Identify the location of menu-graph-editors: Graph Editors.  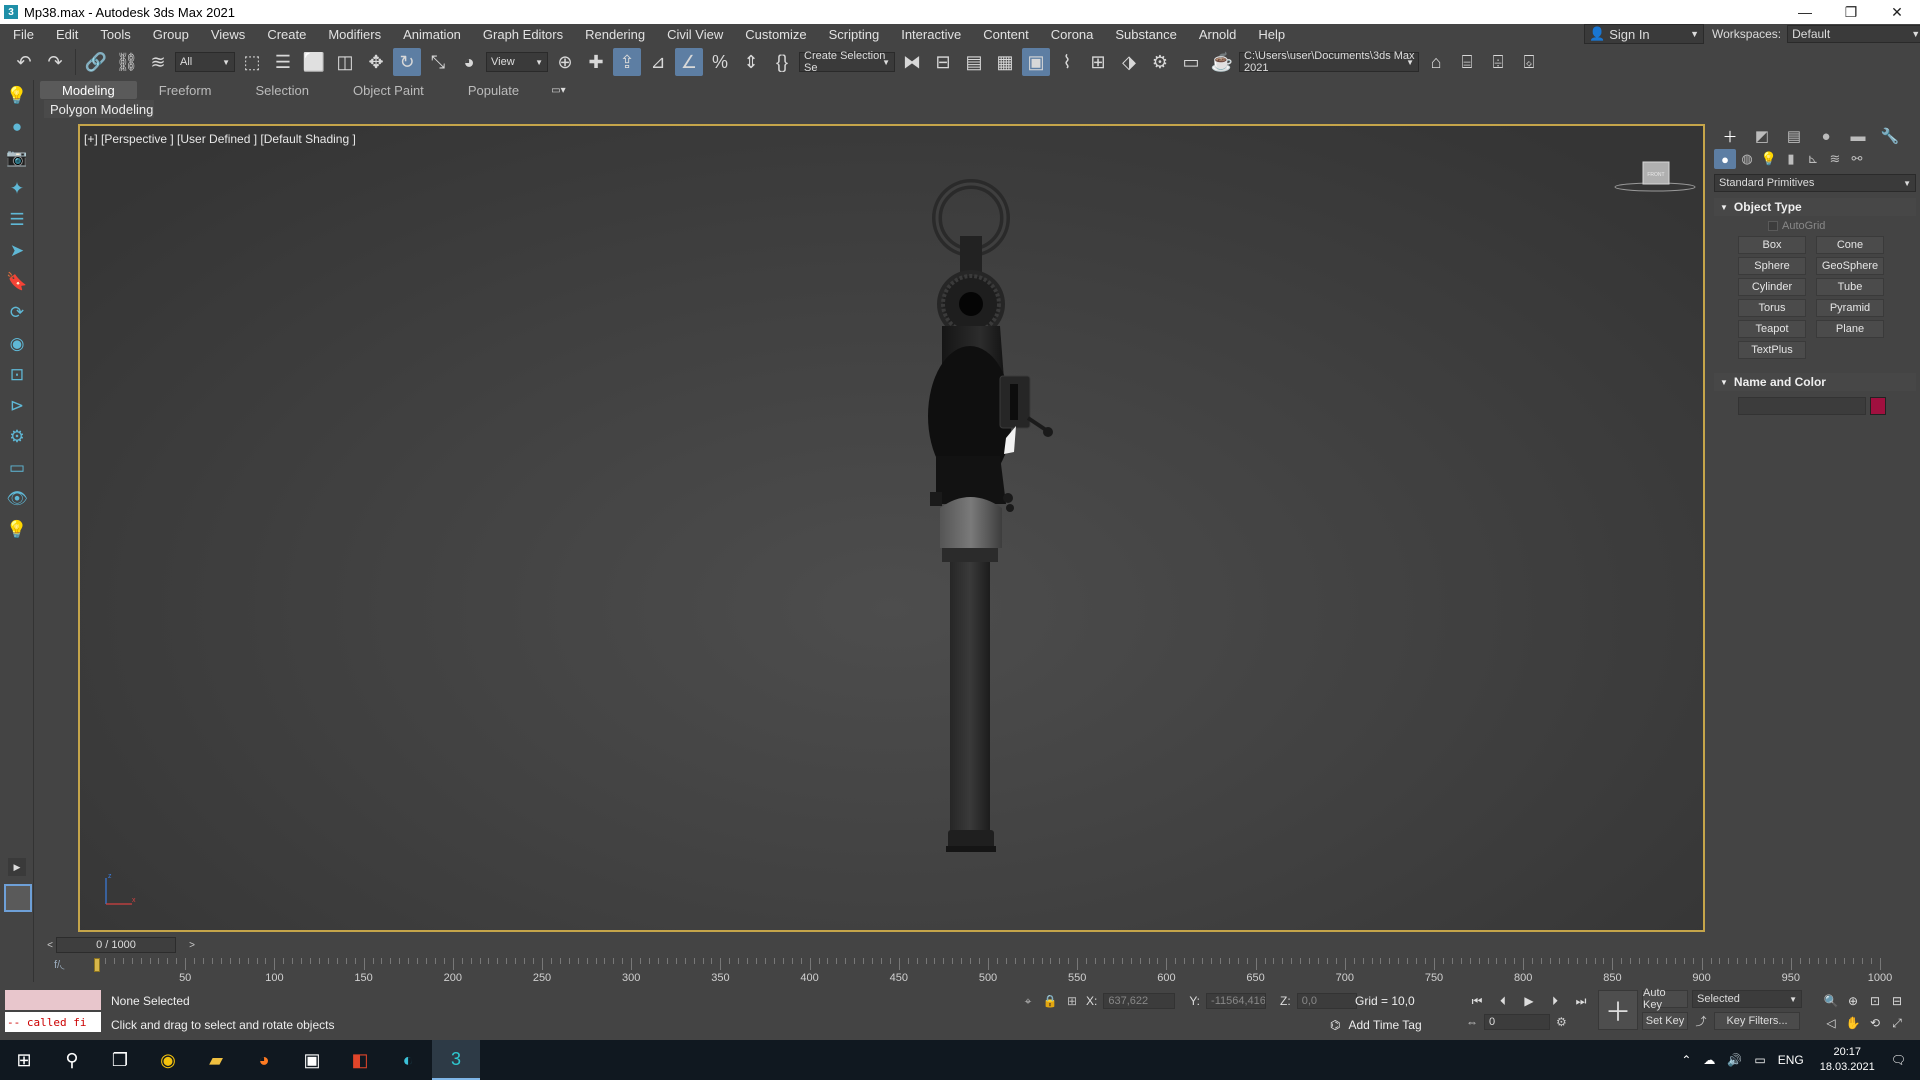
(523, 34).